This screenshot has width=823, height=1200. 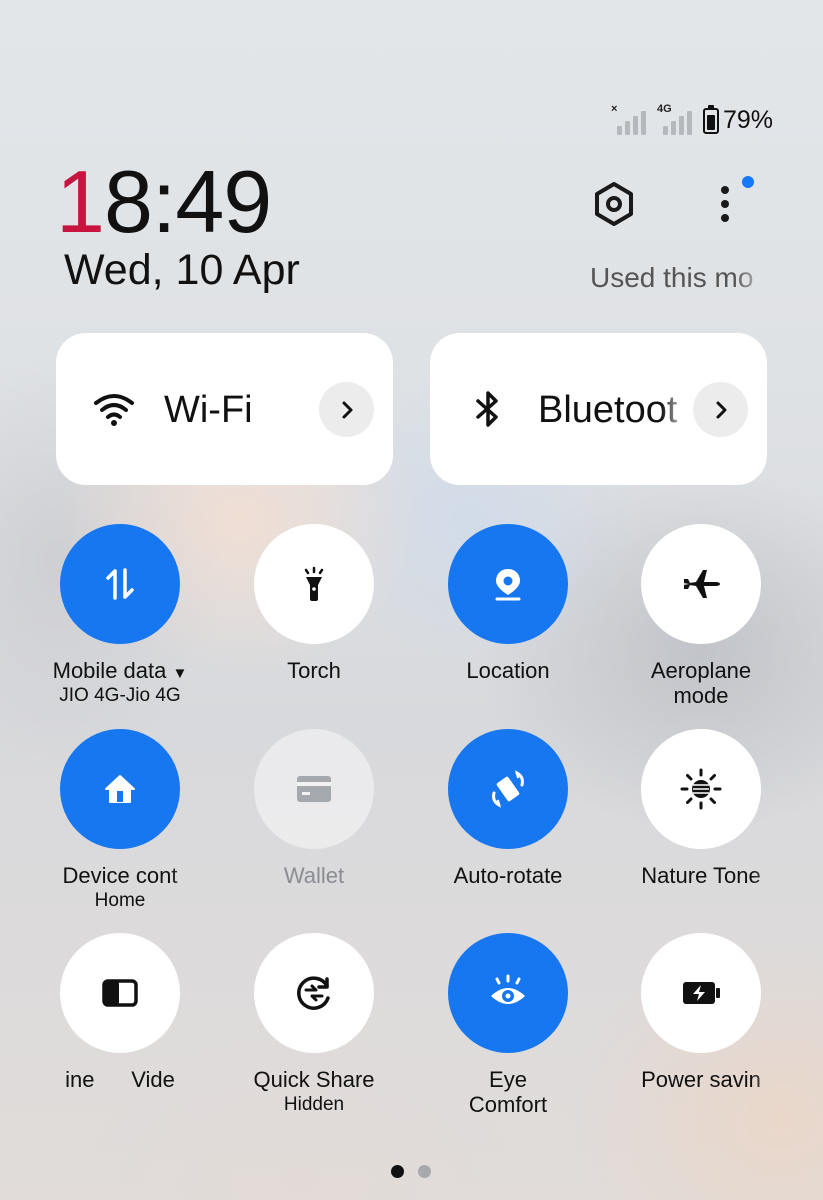 I want to click on auto-rotate-label: Auto-rotate, so click(x=508, y=875).